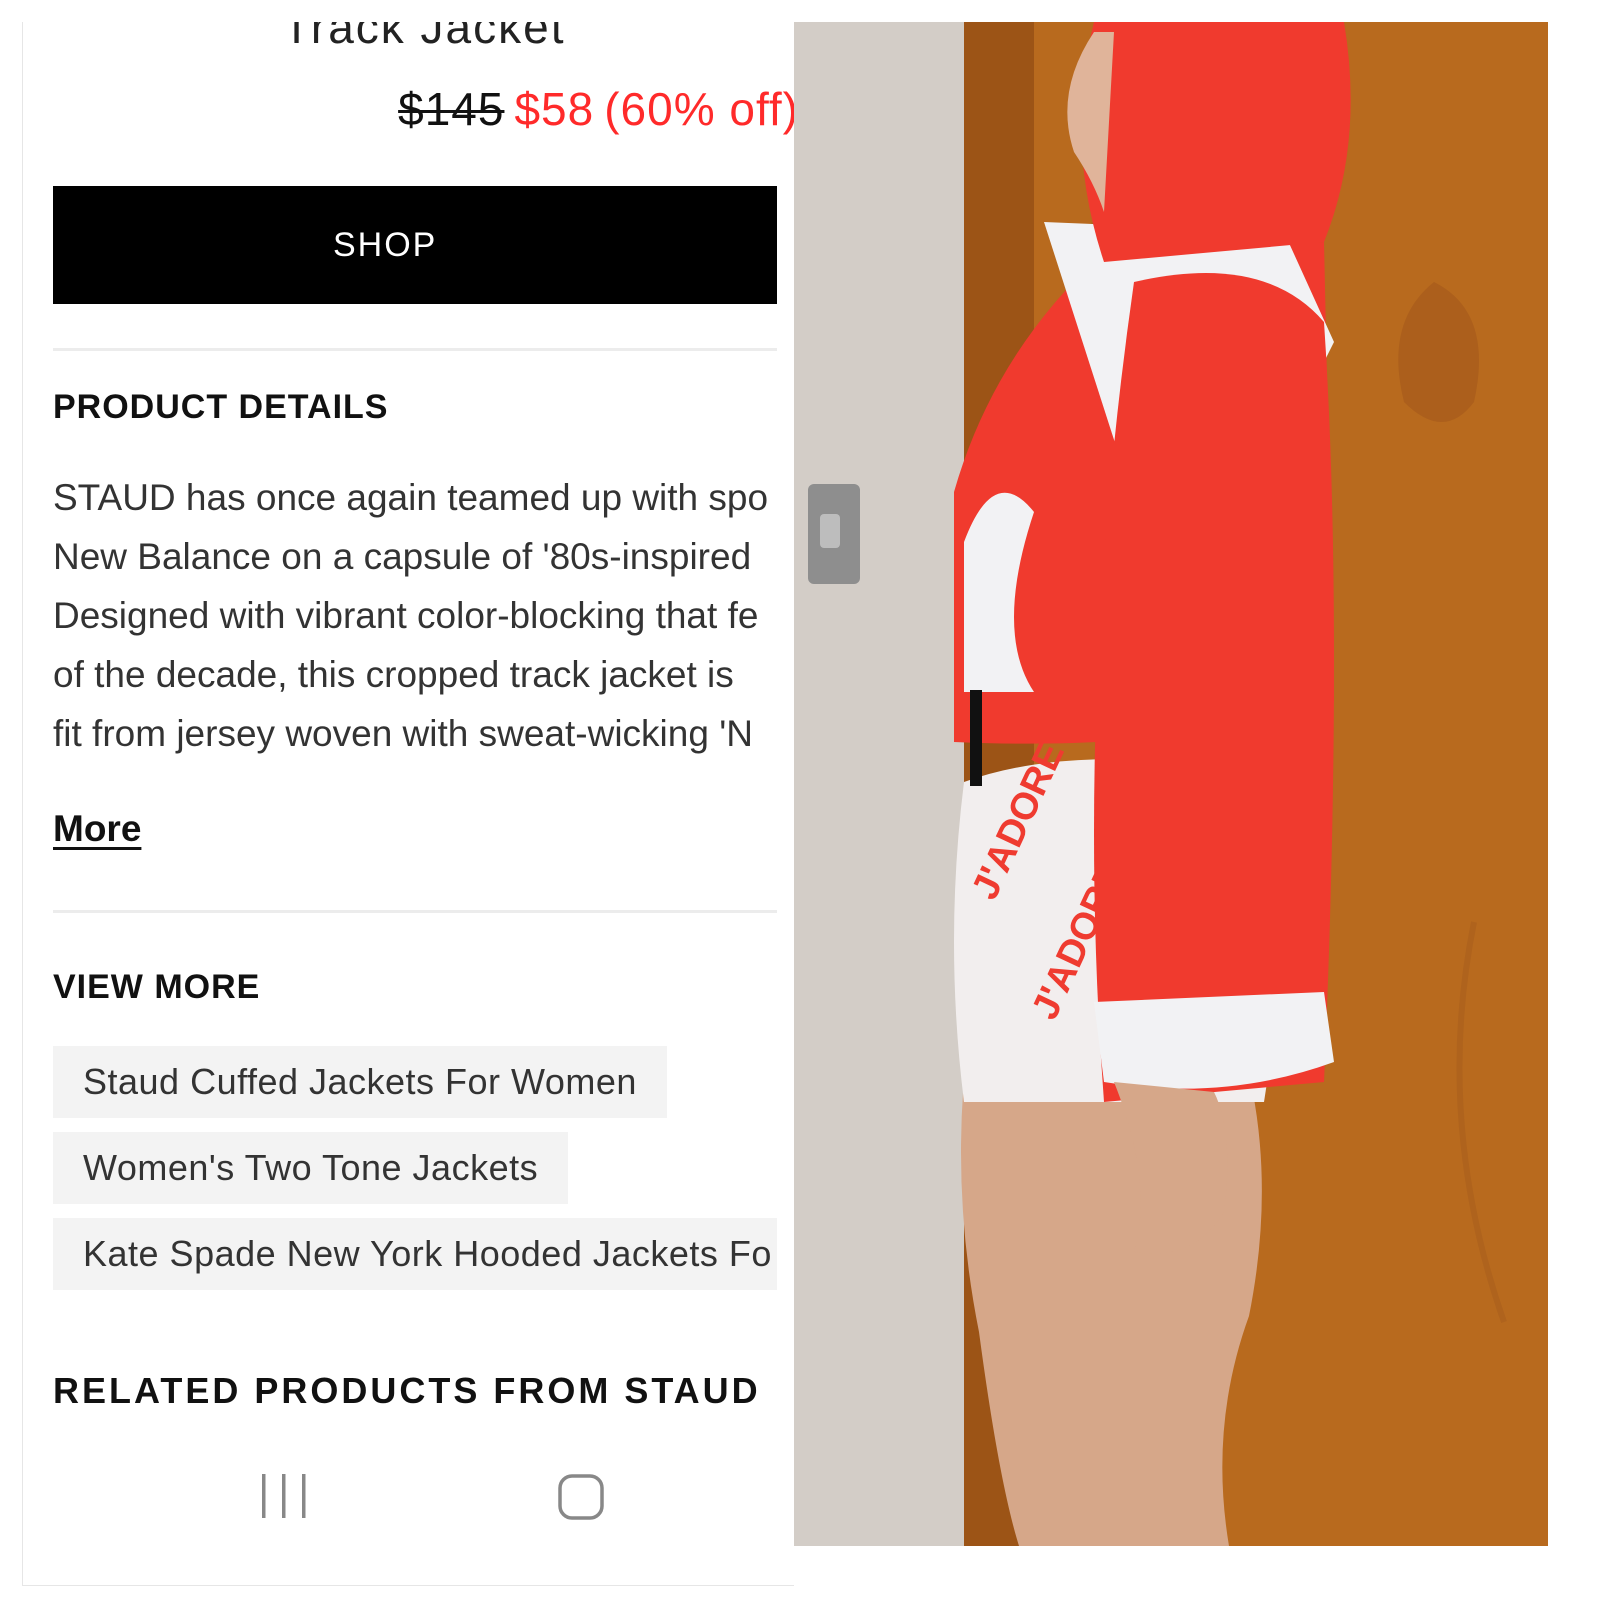 The height and width of the screenshot is (1600, 1600). I want to click on description-line: STAUD has once again teamed up with spo, so click(411, 497).